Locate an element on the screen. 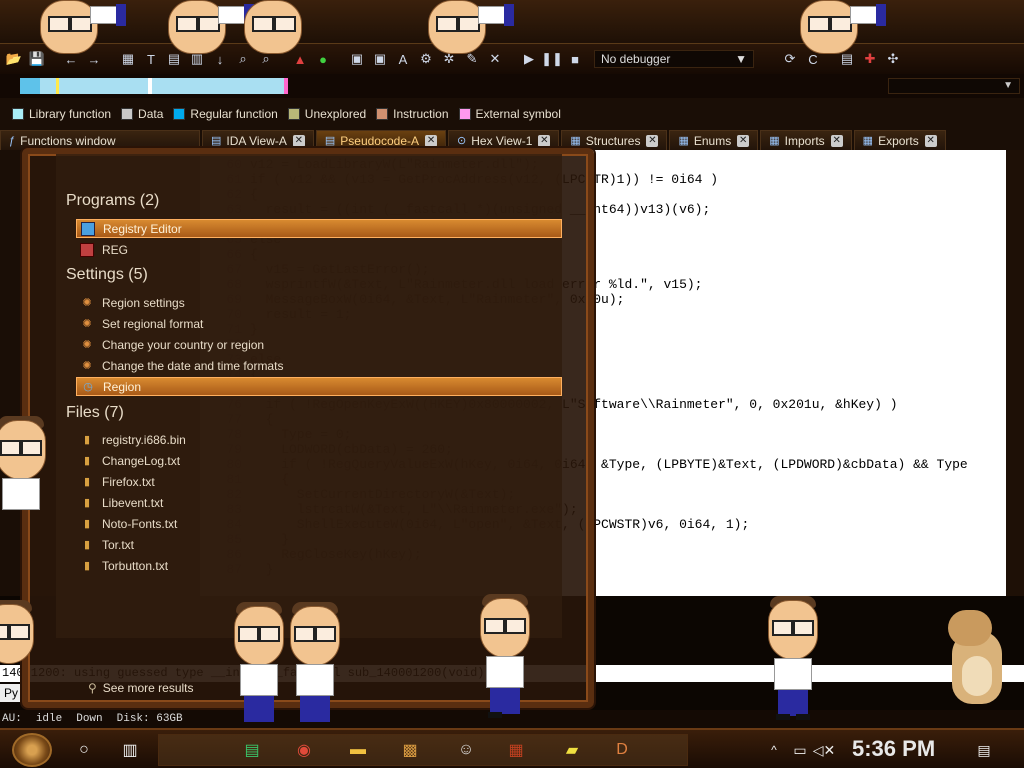 This screenshot has width=1024, height=768. de-app-icon: D is located at coordinates (622, 750).